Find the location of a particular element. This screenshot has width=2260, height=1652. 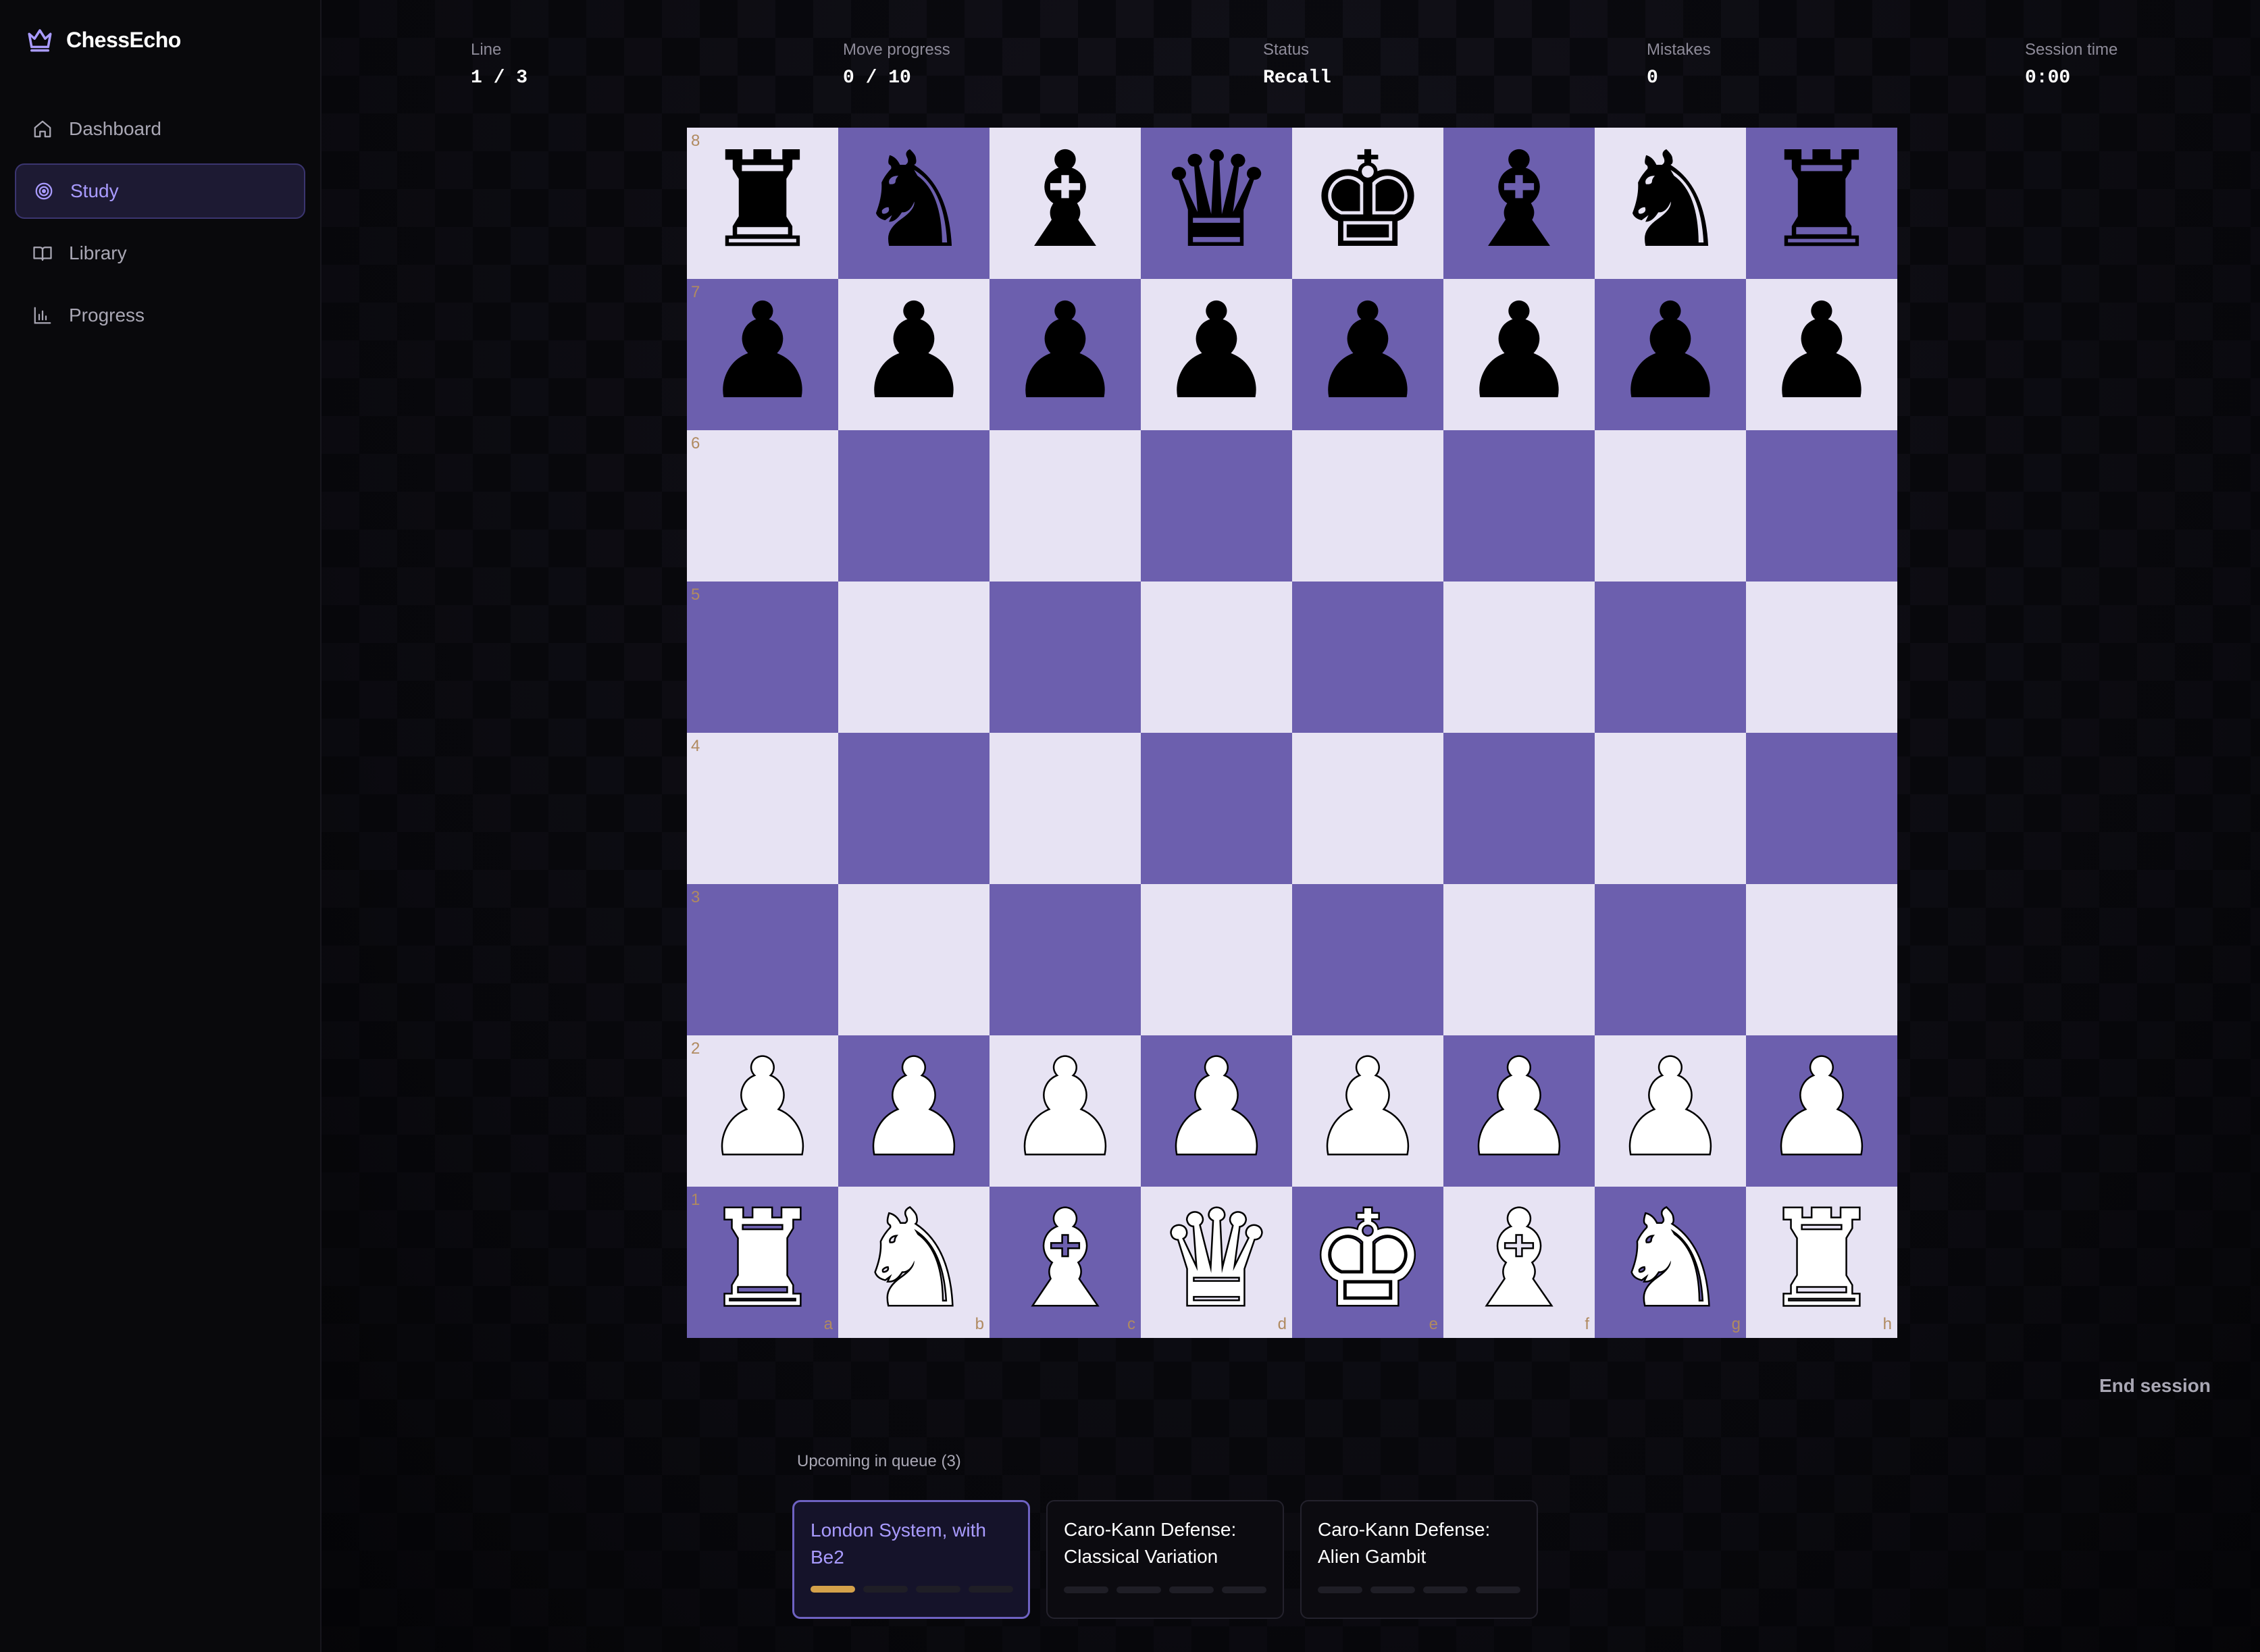

square-d5 is located at coordinates (1216, 657).